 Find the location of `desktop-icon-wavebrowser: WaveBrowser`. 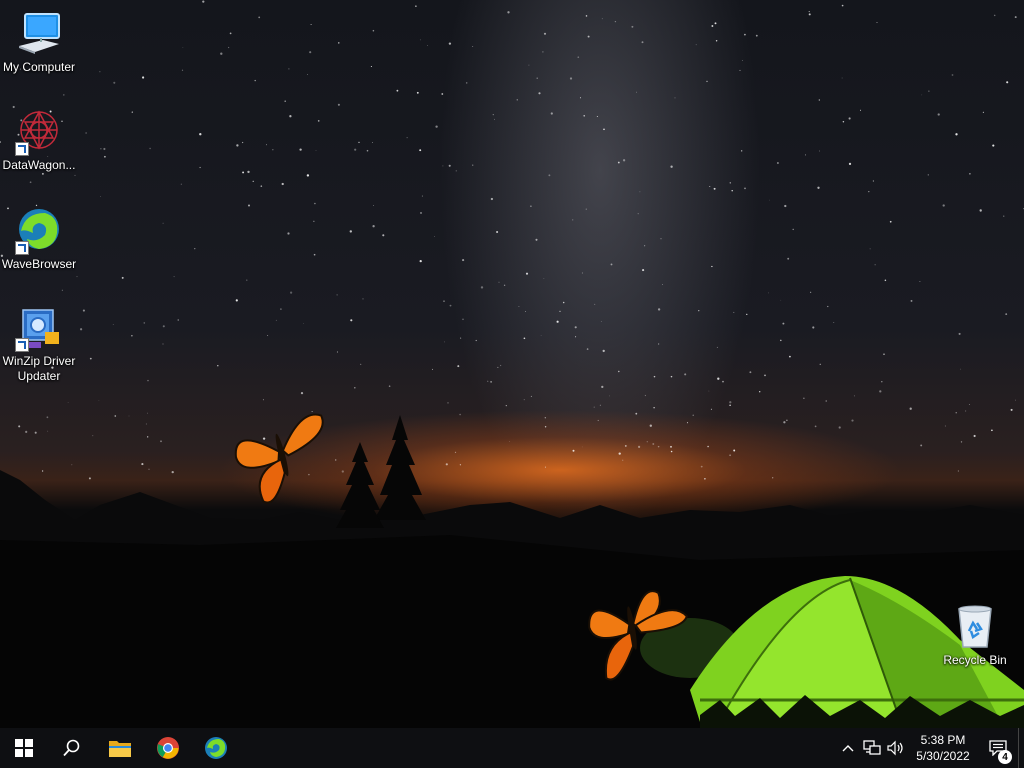

desktop-icon-wavebrowser: WaveBrowser is located at coordinates (39, 239).